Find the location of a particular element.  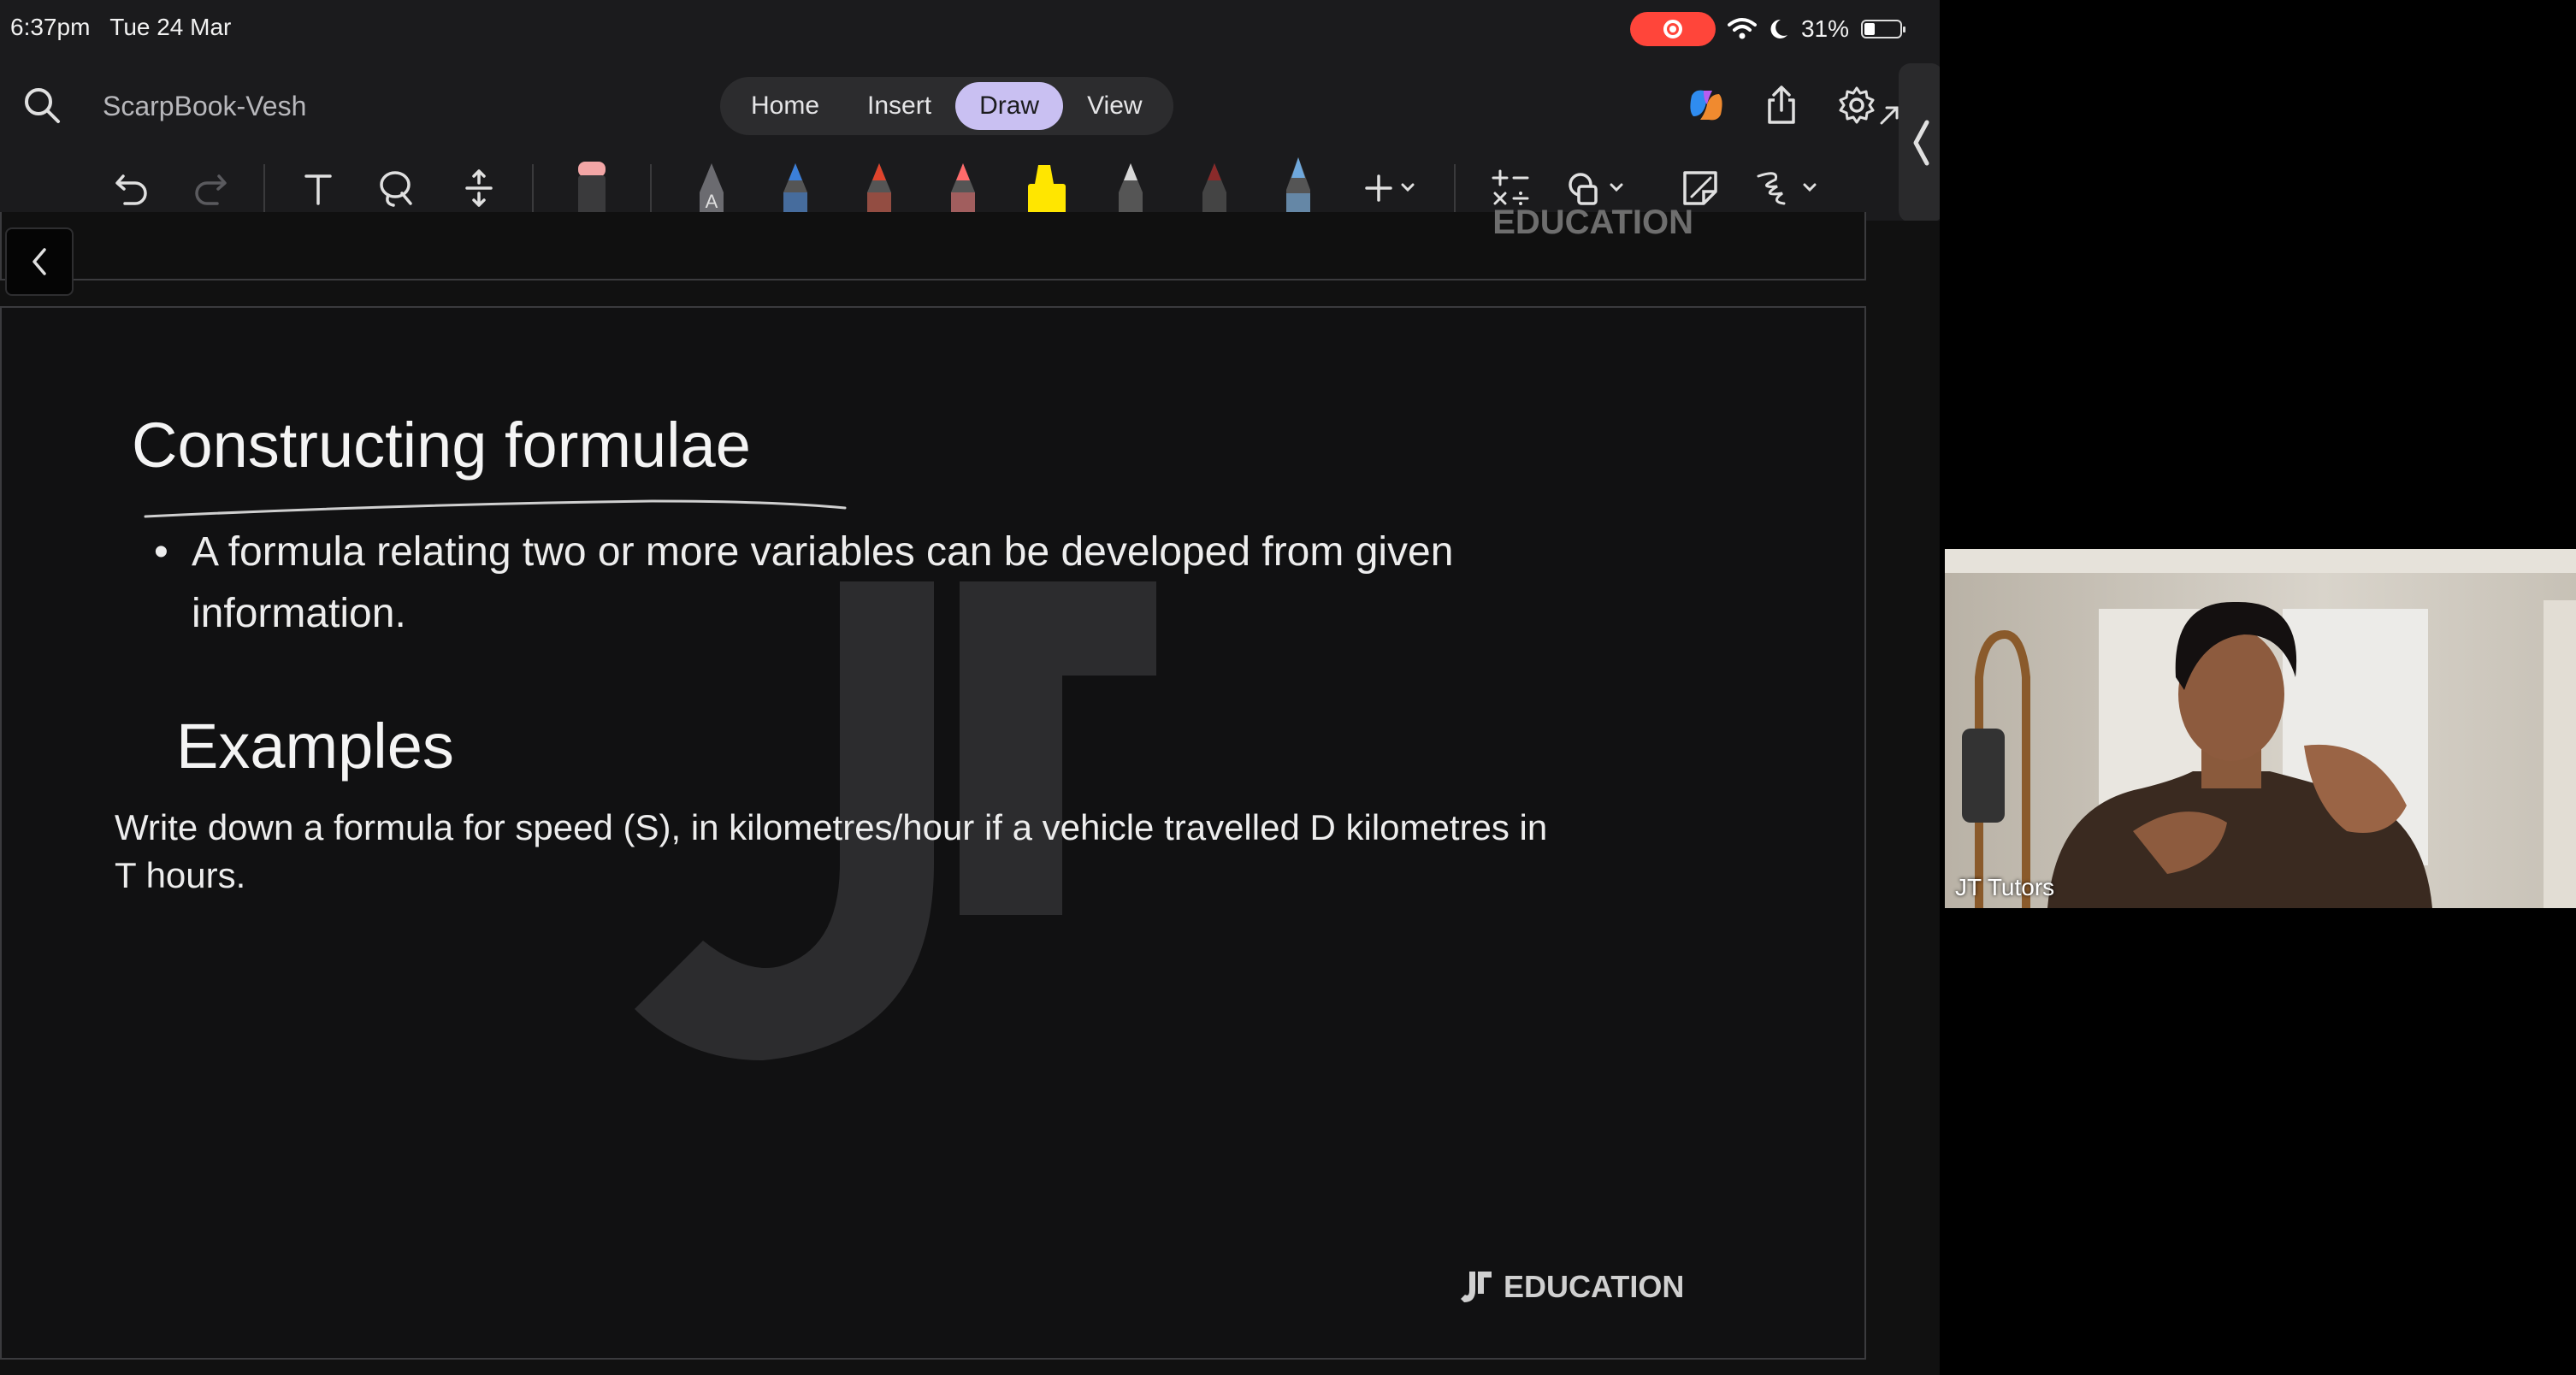

highlighter-yellow-icon is located at coordinates (1046, 188).